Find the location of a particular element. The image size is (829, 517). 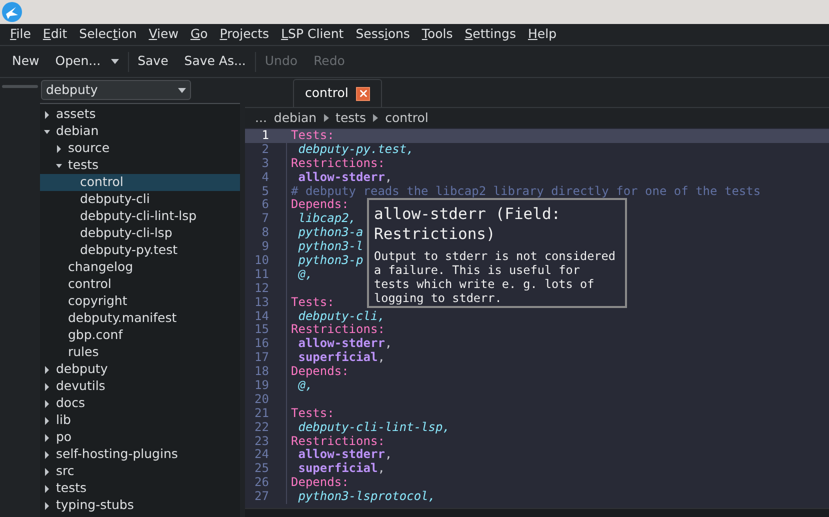

tree-item: docs is located at coordinates (140, 403).